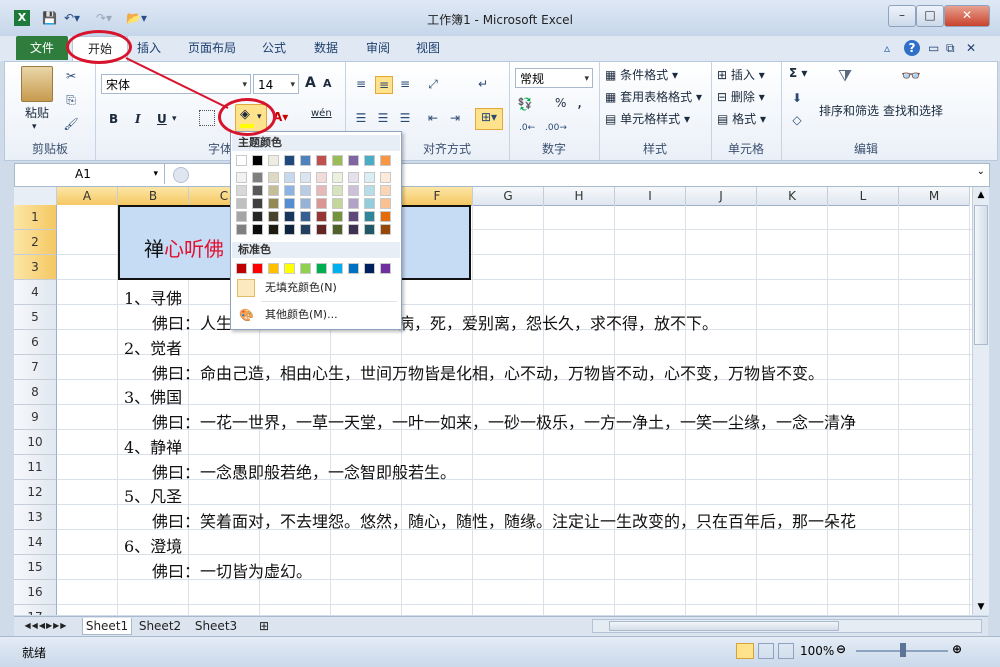 The height and width of the screenshot is (667, 1000). I want to click on annotation-arrow-line, so click(177, 83).